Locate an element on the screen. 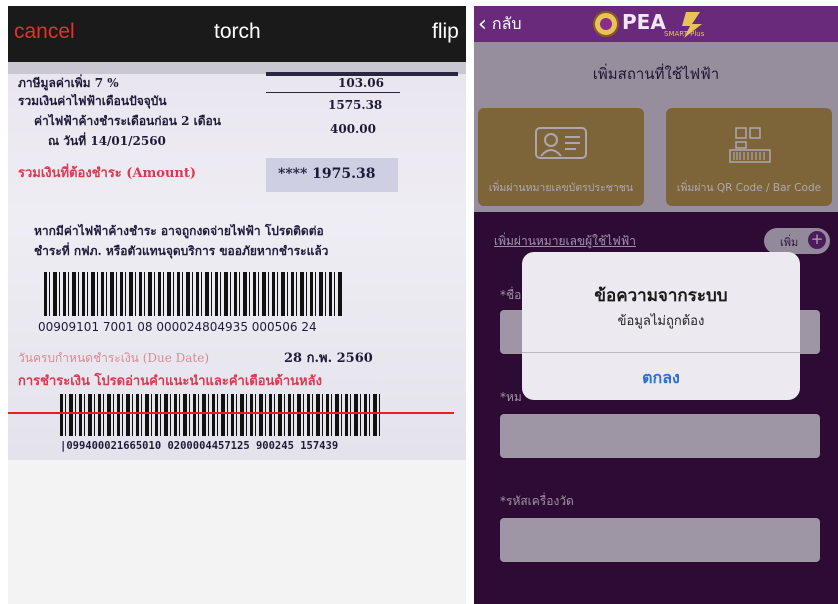 Image resolution: width=838 pixels, height=604 pixels. alert-dialog: ข้อความจากระบบ ข้อมูลไม่ถูกต้อง ตกลง is located at coordinates (661, 326).